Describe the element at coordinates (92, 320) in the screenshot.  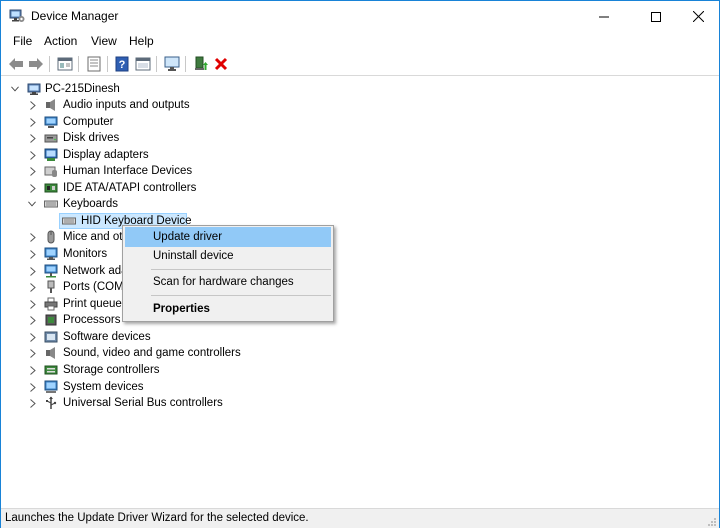
I see `tree-item-label: Processors` at that location.